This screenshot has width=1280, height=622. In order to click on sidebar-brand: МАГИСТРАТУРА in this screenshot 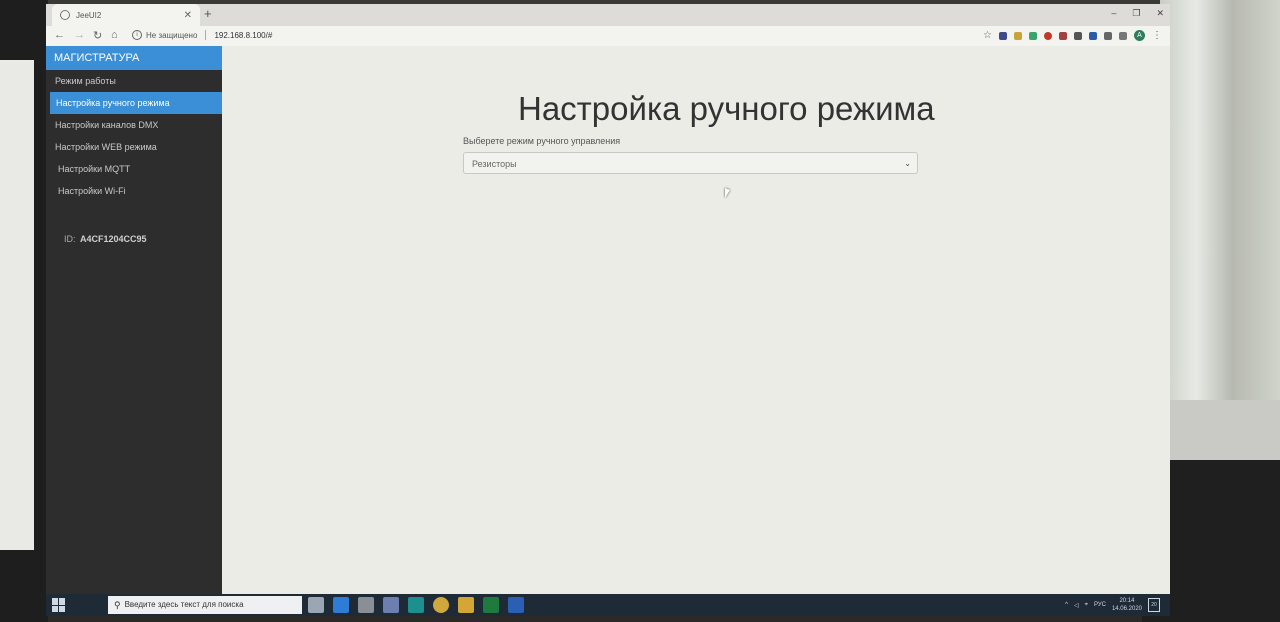, I will do `click(134, 58)`.